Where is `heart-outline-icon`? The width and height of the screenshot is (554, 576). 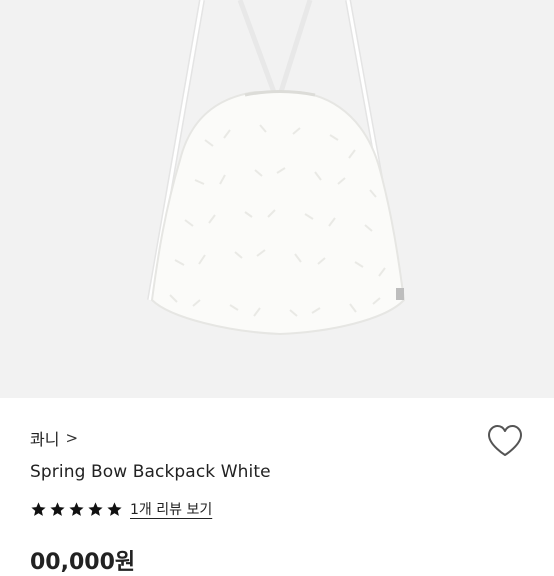 heart-outline-icon is located at coordinates (505, 440).